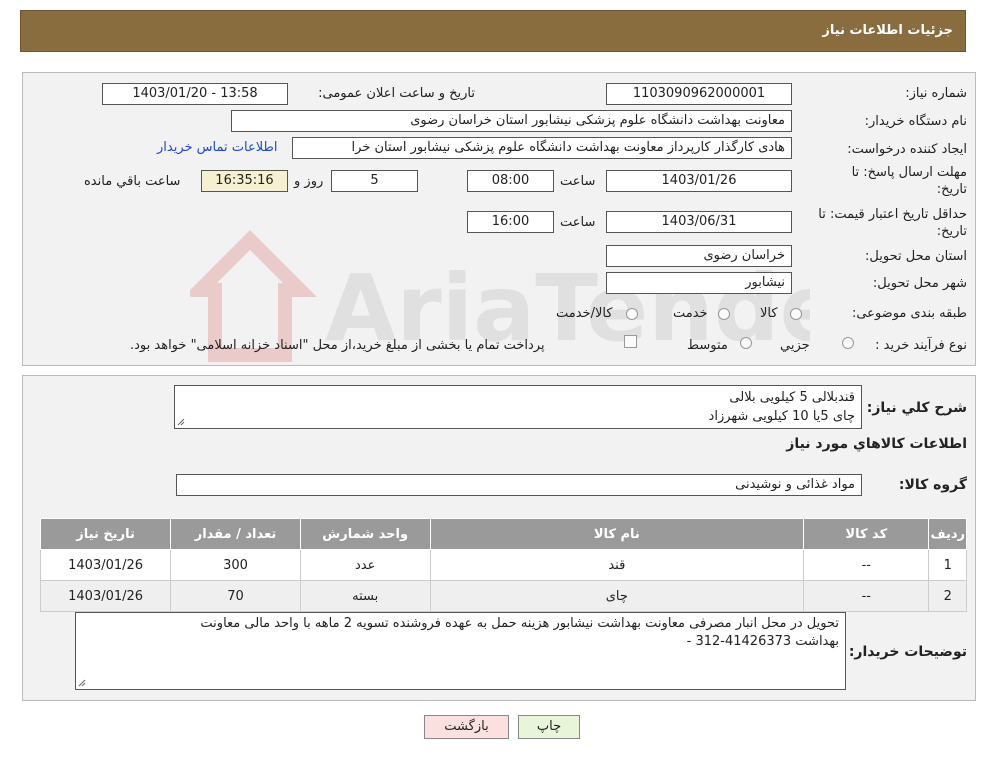  Describe the element at coordinates (769, 313) in the screenshot. I see `category-option-goods: کالا` at that location.